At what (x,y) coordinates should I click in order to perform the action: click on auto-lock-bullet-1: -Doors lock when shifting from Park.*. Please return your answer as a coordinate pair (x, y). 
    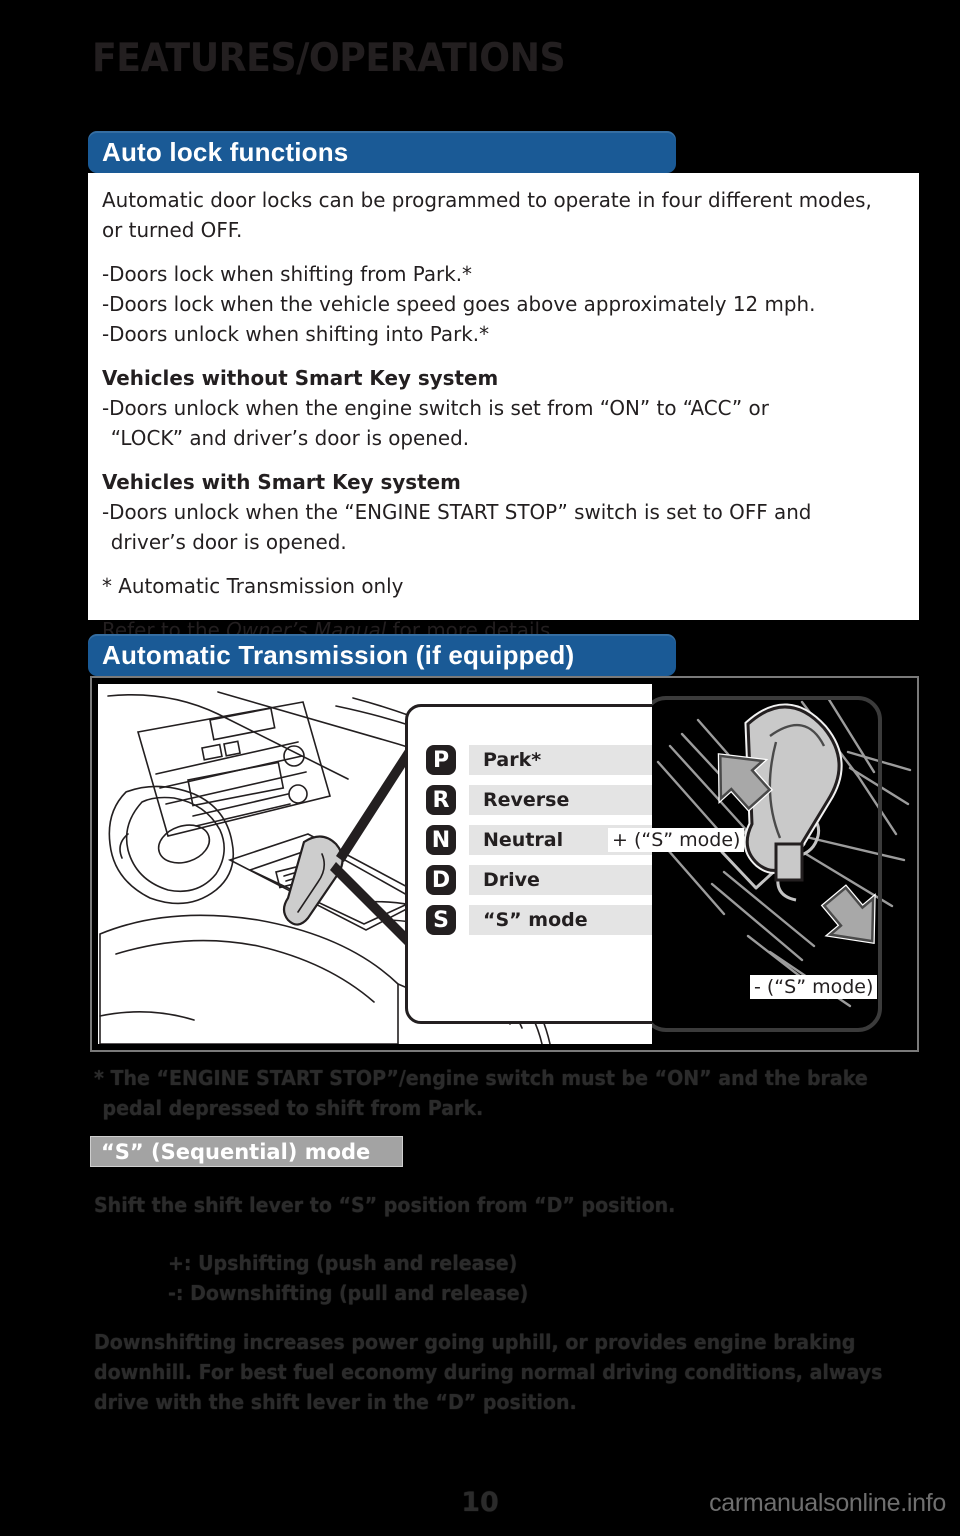
    Looking at the image, I should click on (287, 274).